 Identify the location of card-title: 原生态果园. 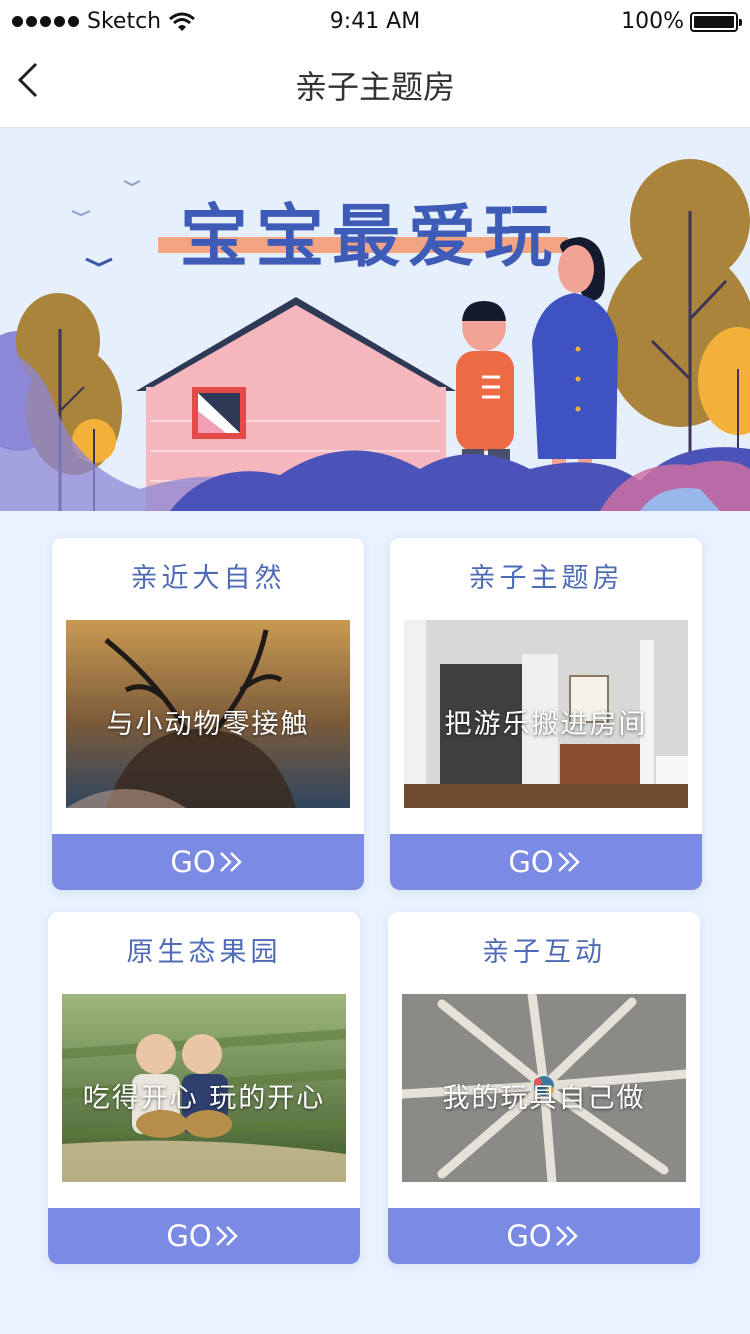
(204, 952).